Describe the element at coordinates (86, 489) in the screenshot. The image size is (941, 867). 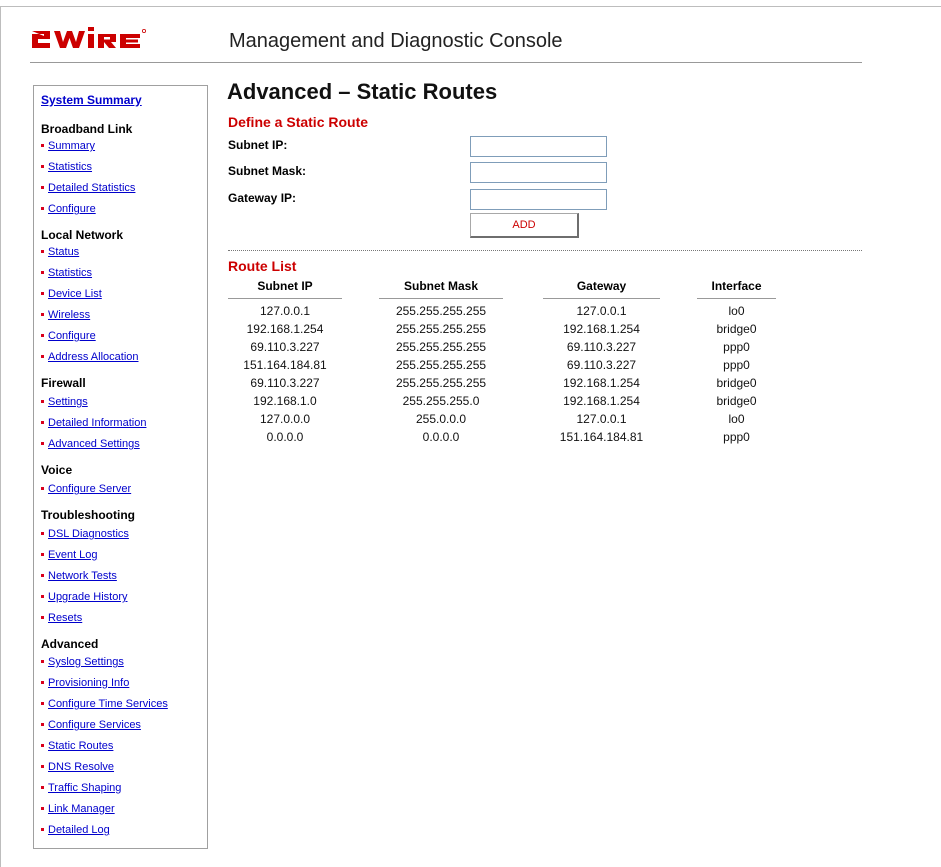
I see `sidebar-item-voice-configure-server: Configure Server` at that location.